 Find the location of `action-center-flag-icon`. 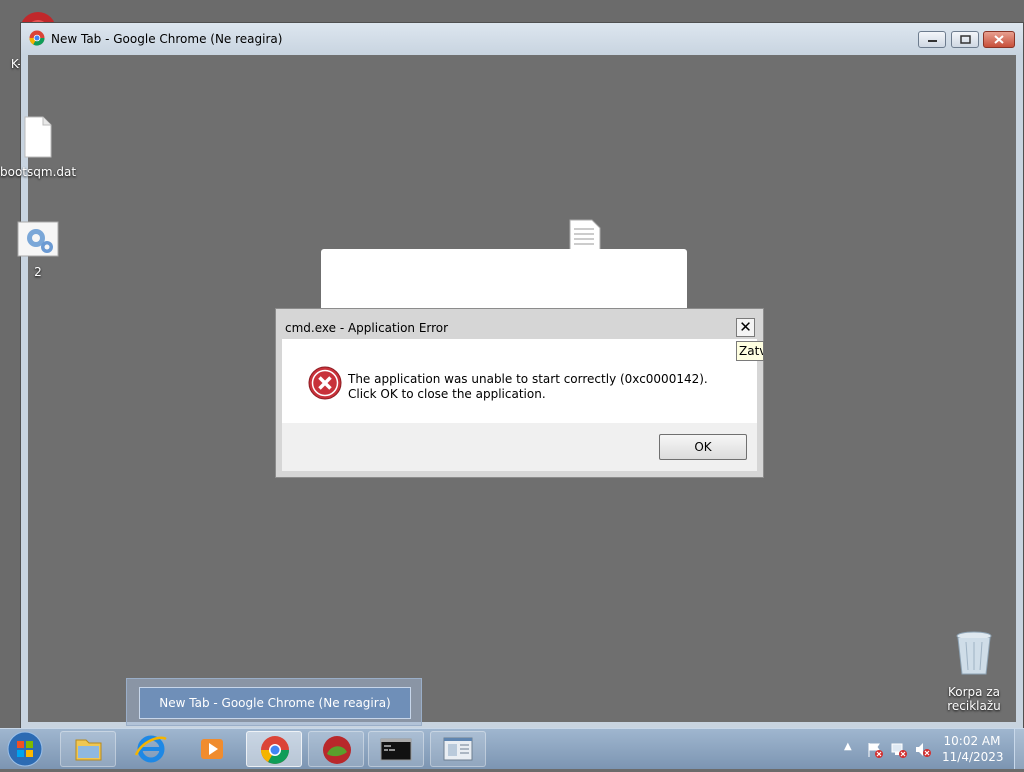

action-center-flag-icon is located at coordinates (875, 750).